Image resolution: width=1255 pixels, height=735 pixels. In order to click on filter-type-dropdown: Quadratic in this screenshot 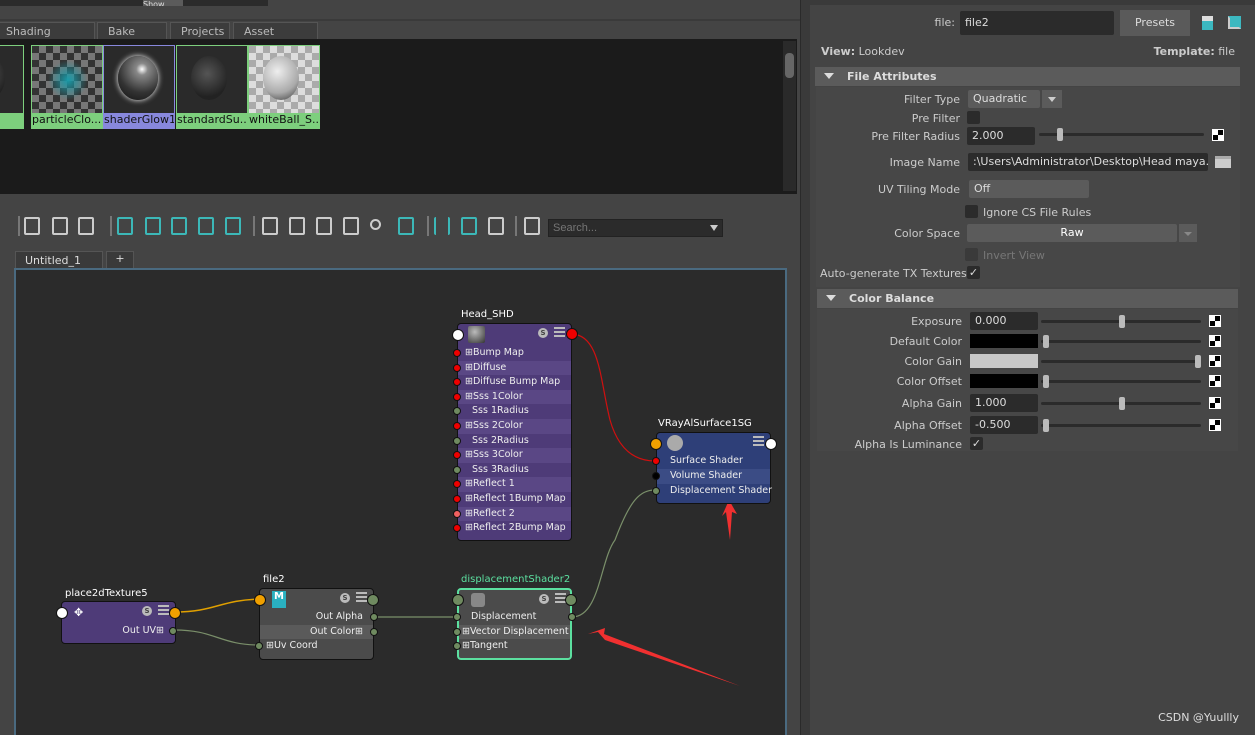, I will do `click(1004, 99)`.